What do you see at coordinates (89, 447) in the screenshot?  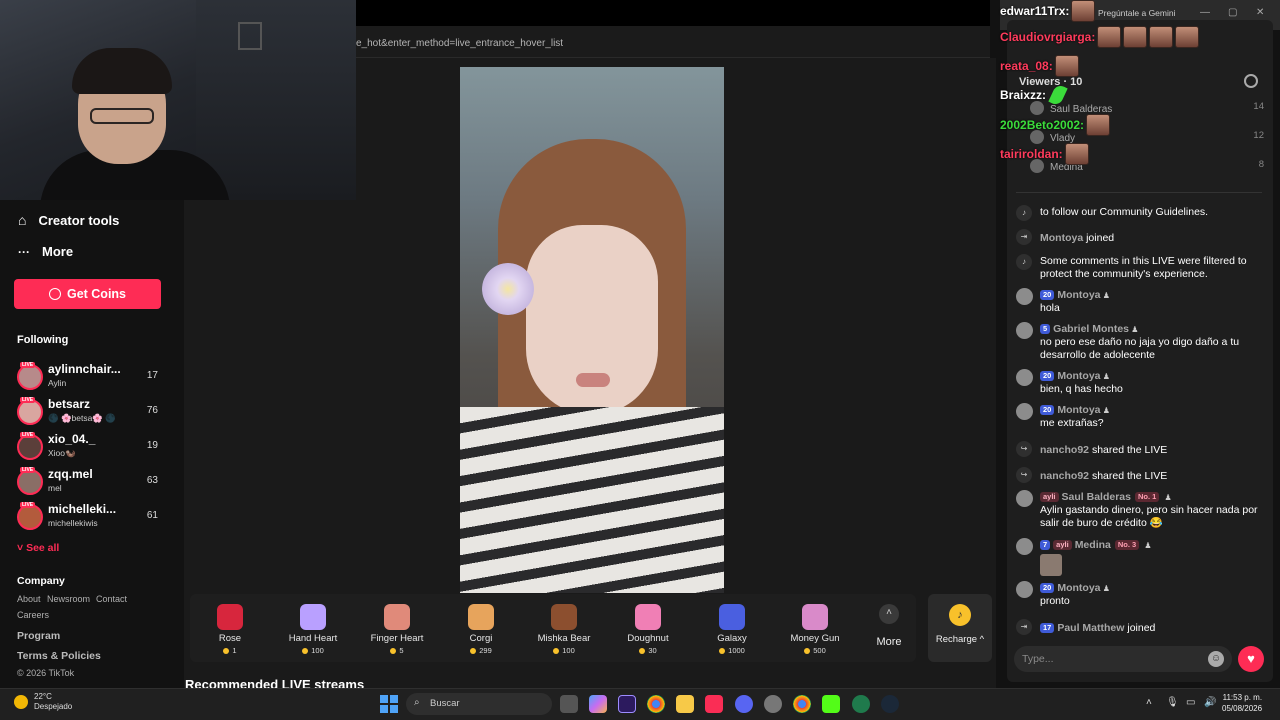 I see `following-item: LIVE xio_04._ Xioo🦦 19` at bounding box center [89, 447].